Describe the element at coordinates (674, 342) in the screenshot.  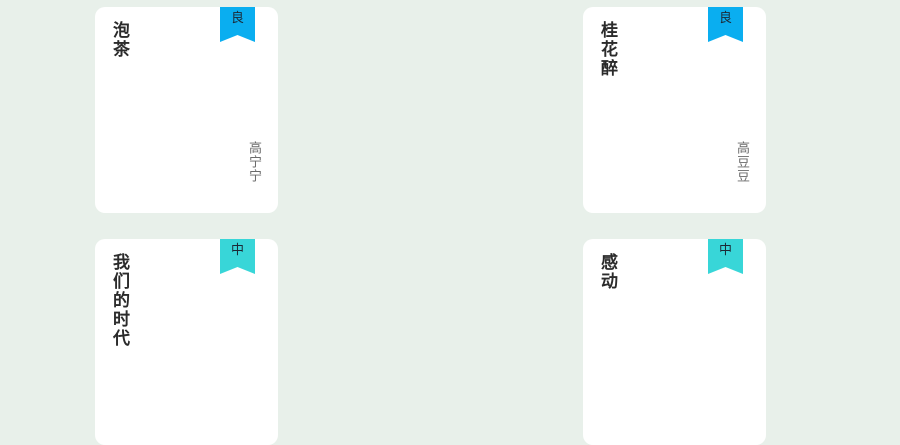
I see `essay-card: 感动 中` at that location.